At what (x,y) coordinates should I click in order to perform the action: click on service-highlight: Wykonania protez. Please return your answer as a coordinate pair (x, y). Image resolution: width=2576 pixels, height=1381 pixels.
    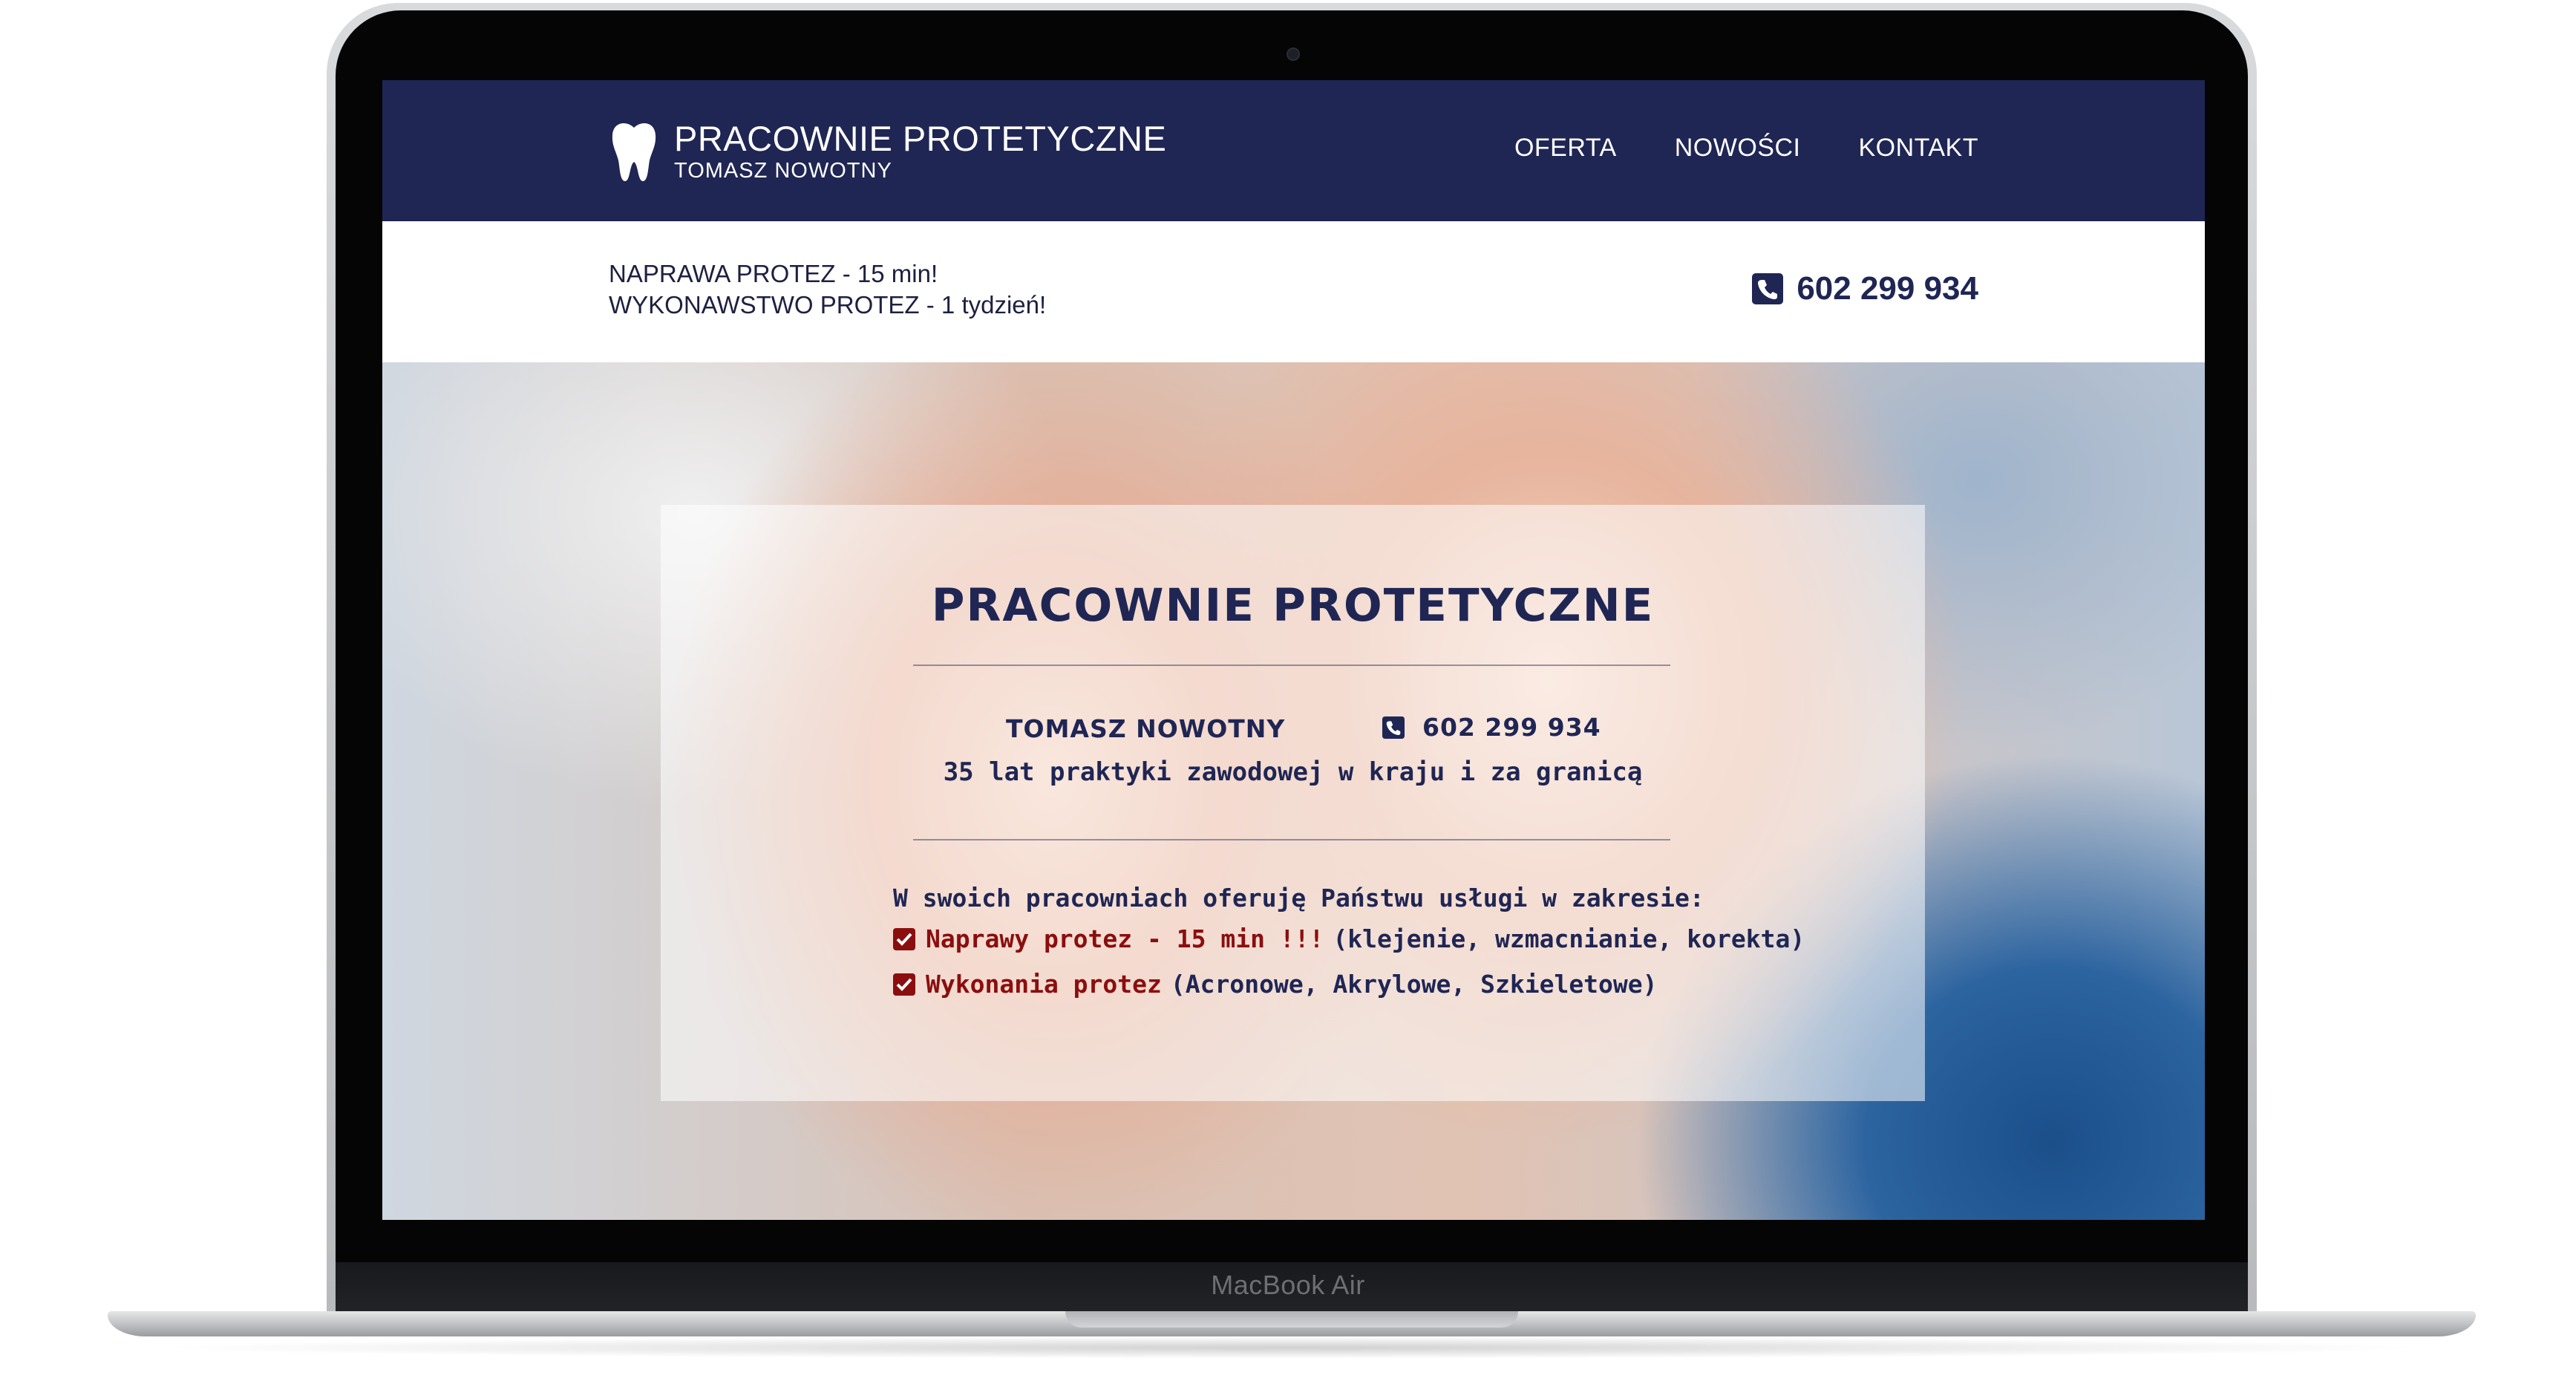
    Looking at the image, I should click on (1044, 984).